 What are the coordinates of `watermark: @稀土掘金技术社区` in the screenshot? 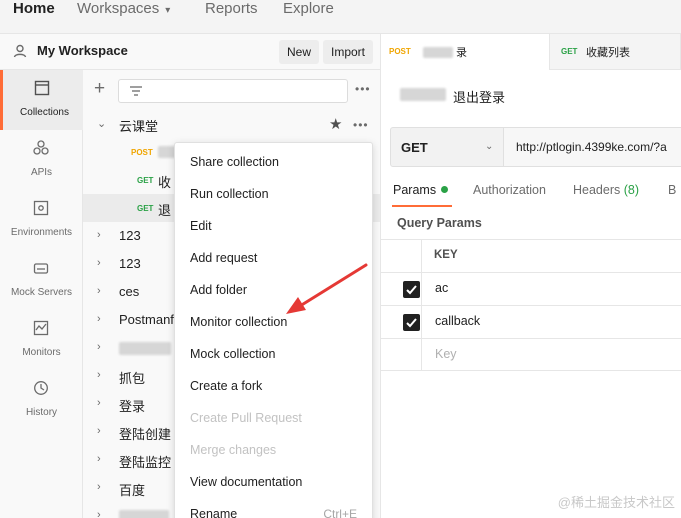 It's located at (616, 502).